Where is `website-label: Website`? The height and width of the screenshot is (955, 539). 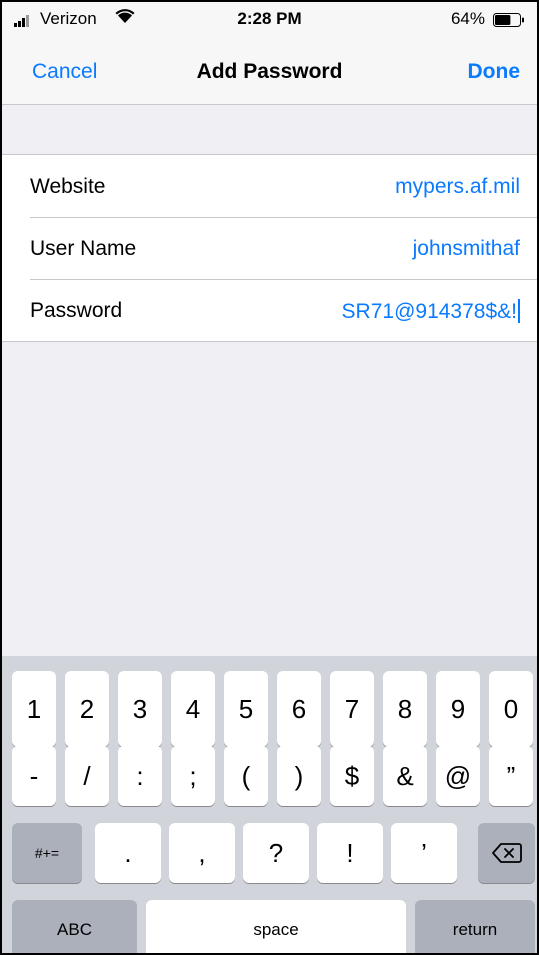 website-label: Website is located at coordinates (68, 186).